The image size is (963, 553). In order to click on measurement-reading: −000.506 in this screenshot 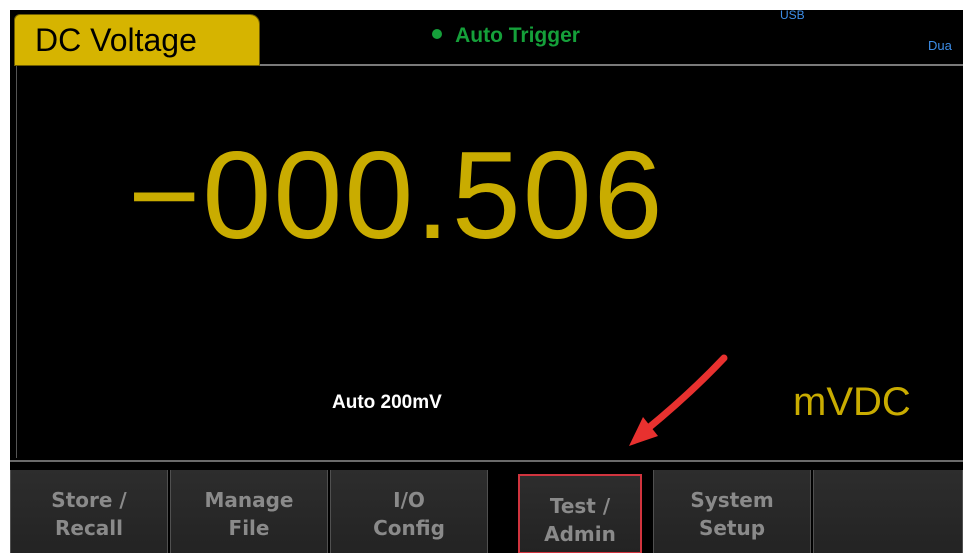, I will do `click(396, 196)`.